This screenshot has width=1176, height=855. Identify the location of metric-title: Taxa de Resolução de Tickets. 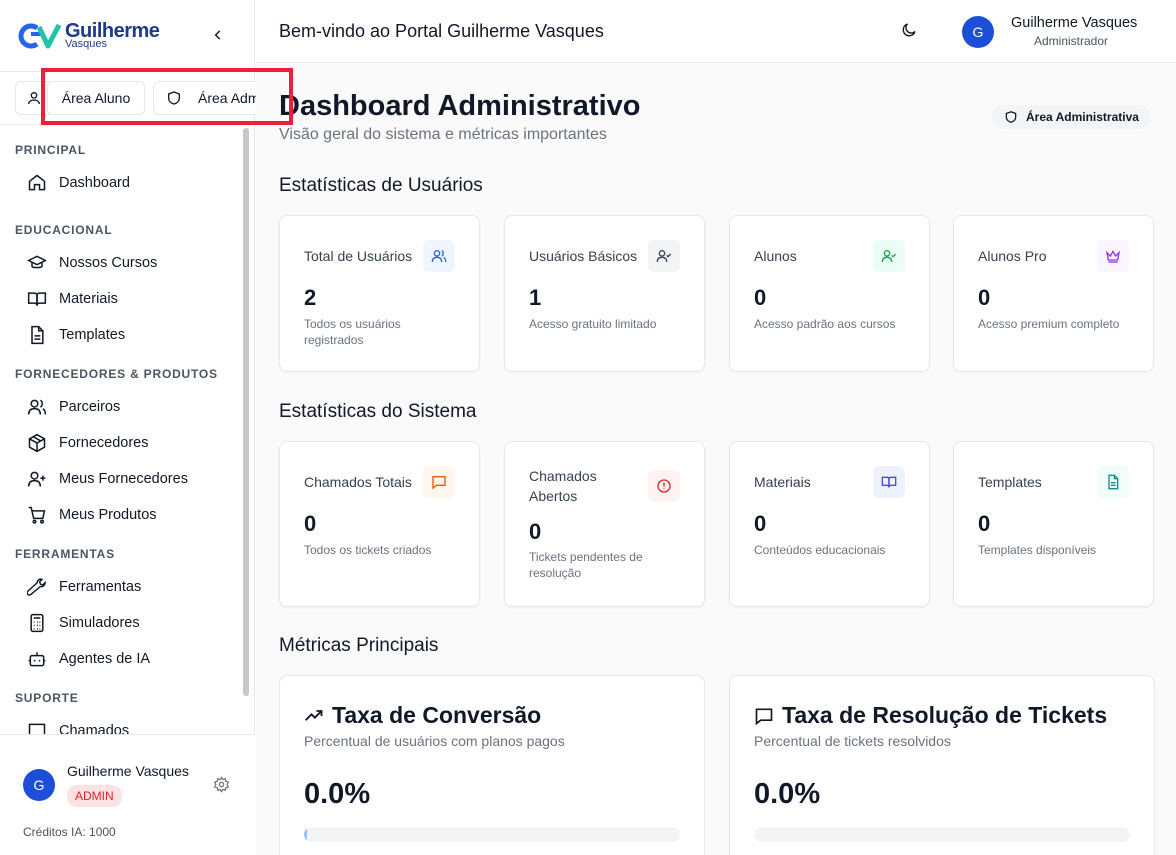
(930, 715).